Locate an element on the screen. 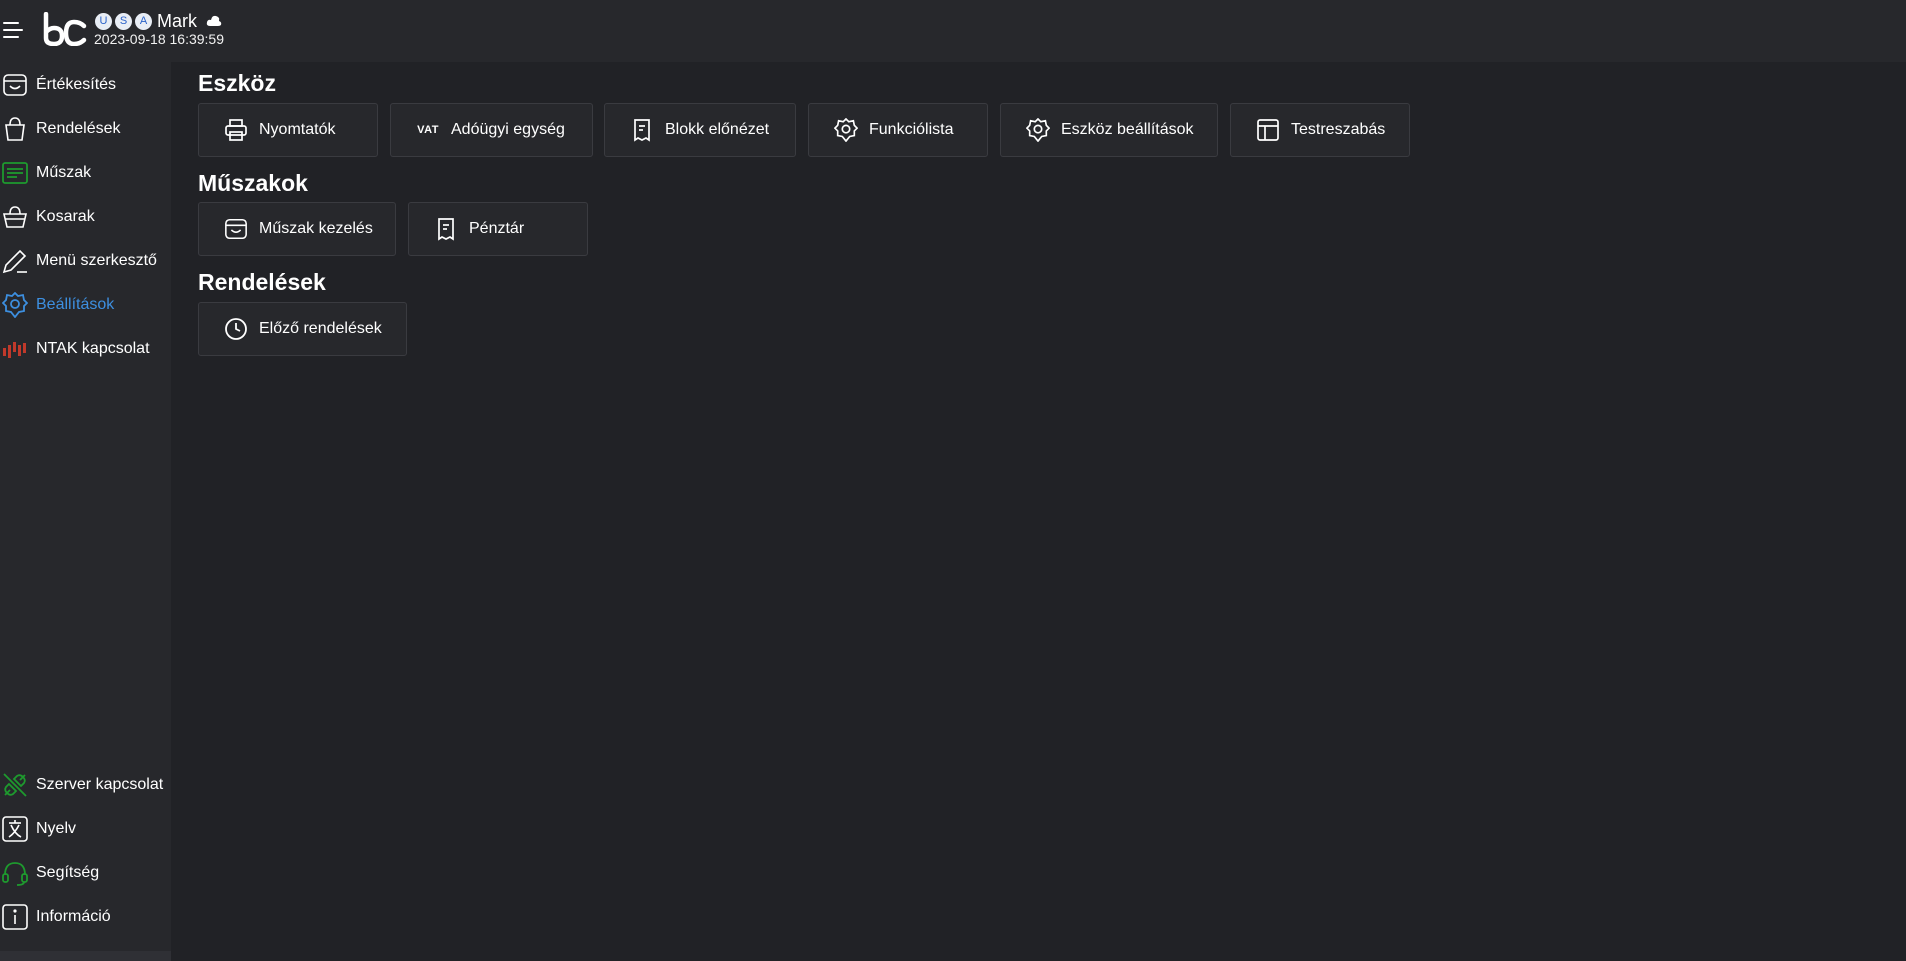 The height and width of the screenshot is (961, 1906). sidebar-item-label: NTAK kapcsolat is located at coordinates (93, 348).